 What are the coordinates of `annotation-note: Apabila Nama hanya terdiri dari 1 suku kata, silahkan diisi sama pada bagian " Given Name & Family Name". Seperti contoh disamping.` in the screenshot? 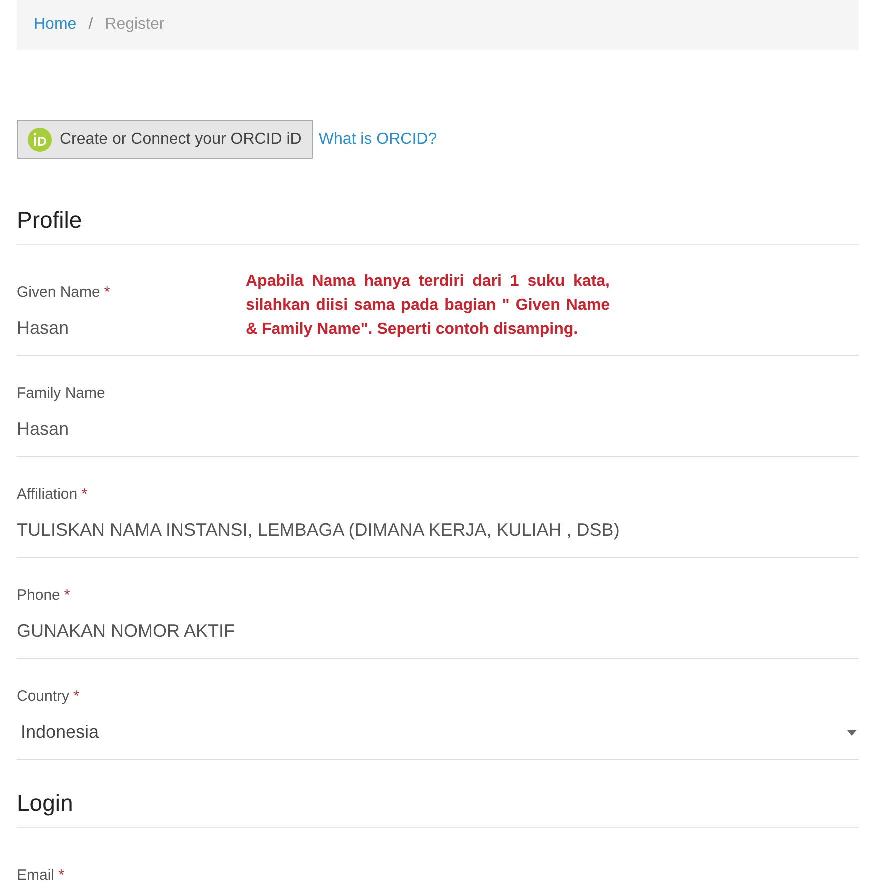 It's located at (428, 306).